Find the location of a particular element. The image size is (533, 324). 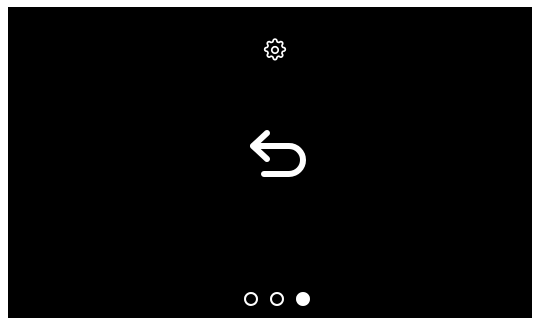

back-arrow-icon is located at coordinates (278, 153).